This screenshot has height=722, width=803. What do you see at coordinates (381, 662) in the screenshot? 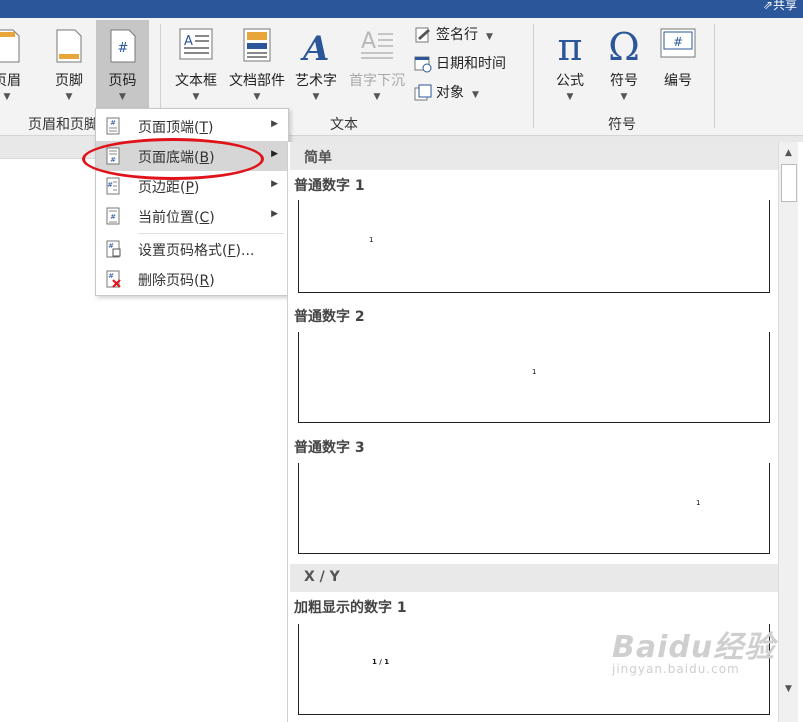
I see `page-number-sample: 1 / 1` at bounding box center [381, 662].